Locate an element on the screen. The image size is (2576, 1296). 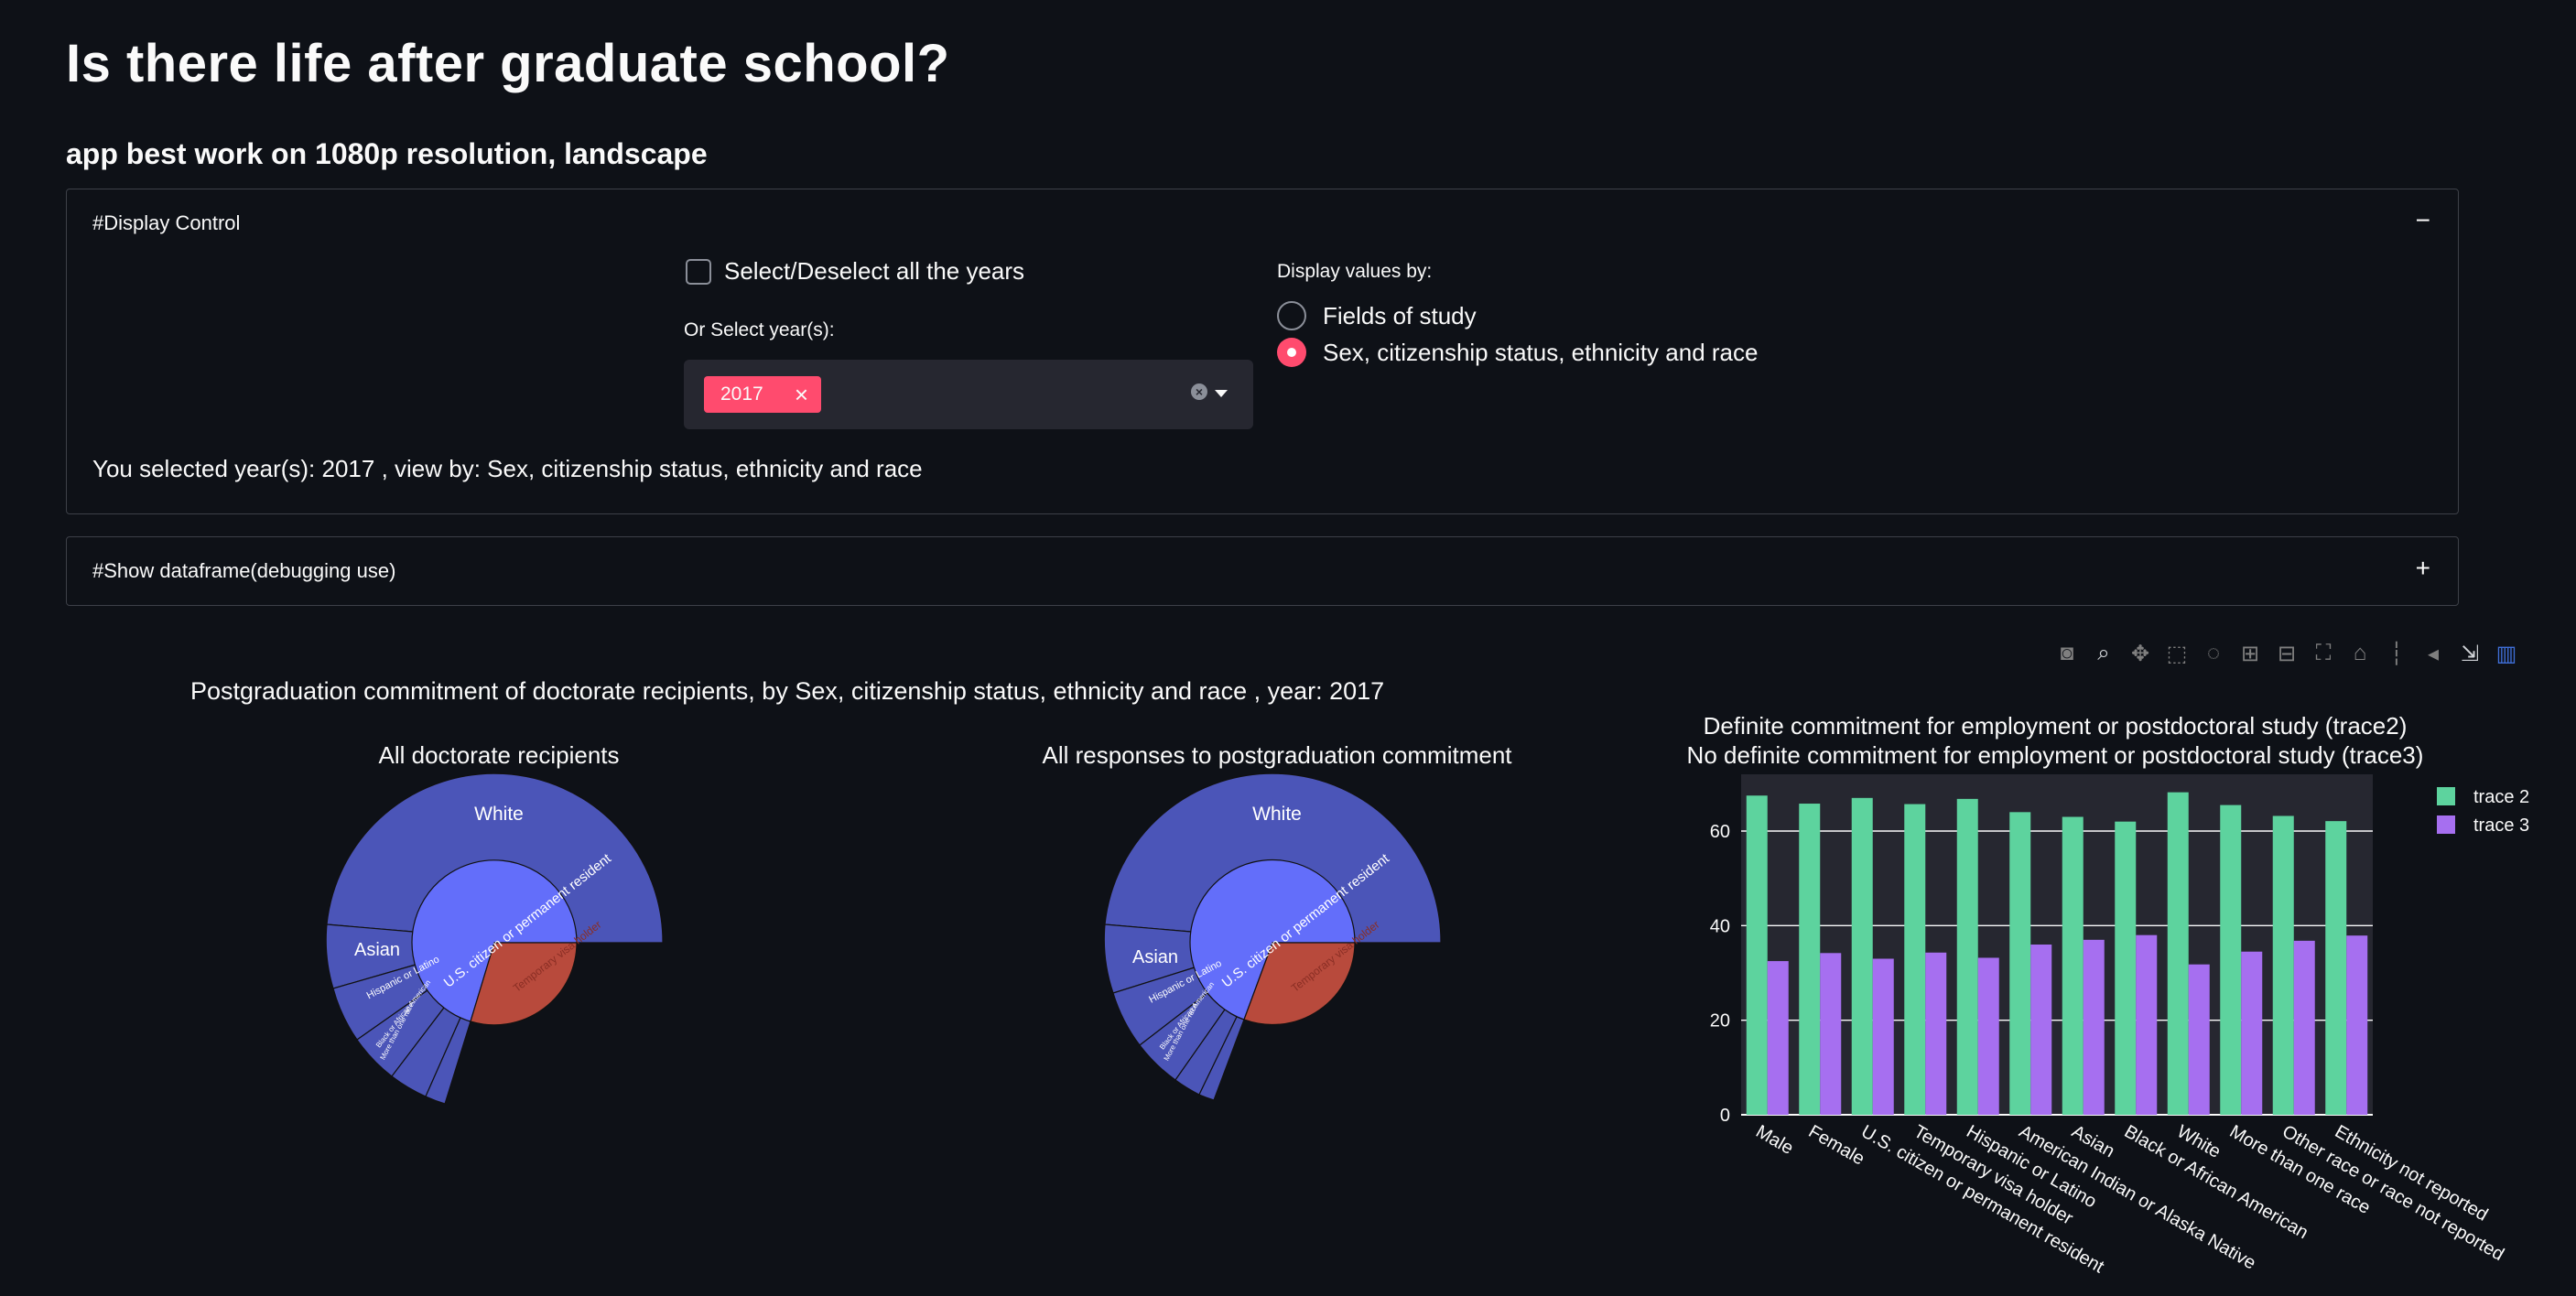
clear-all-icon: × is located at coordinates (1199, 391).